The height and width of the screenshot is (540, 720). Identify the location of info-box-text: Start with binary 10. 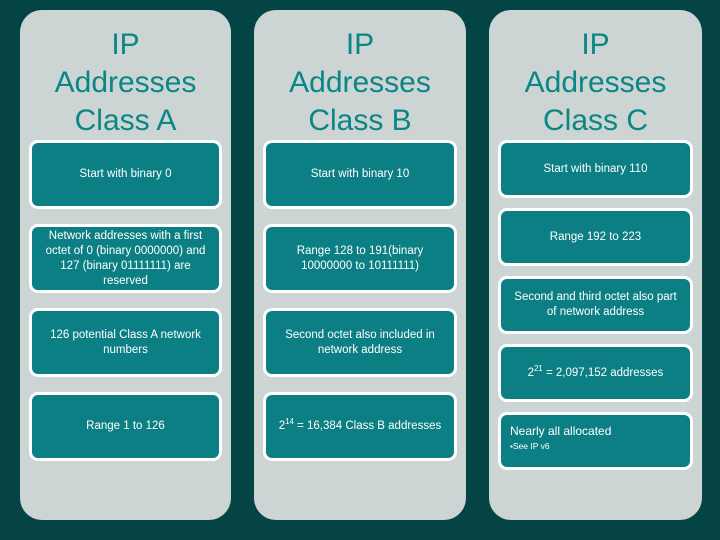
(360, 174).